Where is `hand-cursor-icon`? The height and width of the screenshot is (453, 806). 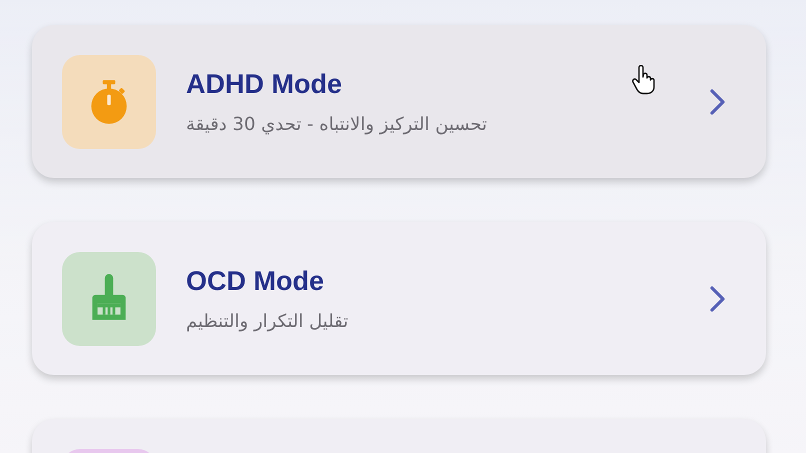
hand-cursor-icon is located at coordinates (643, 80).